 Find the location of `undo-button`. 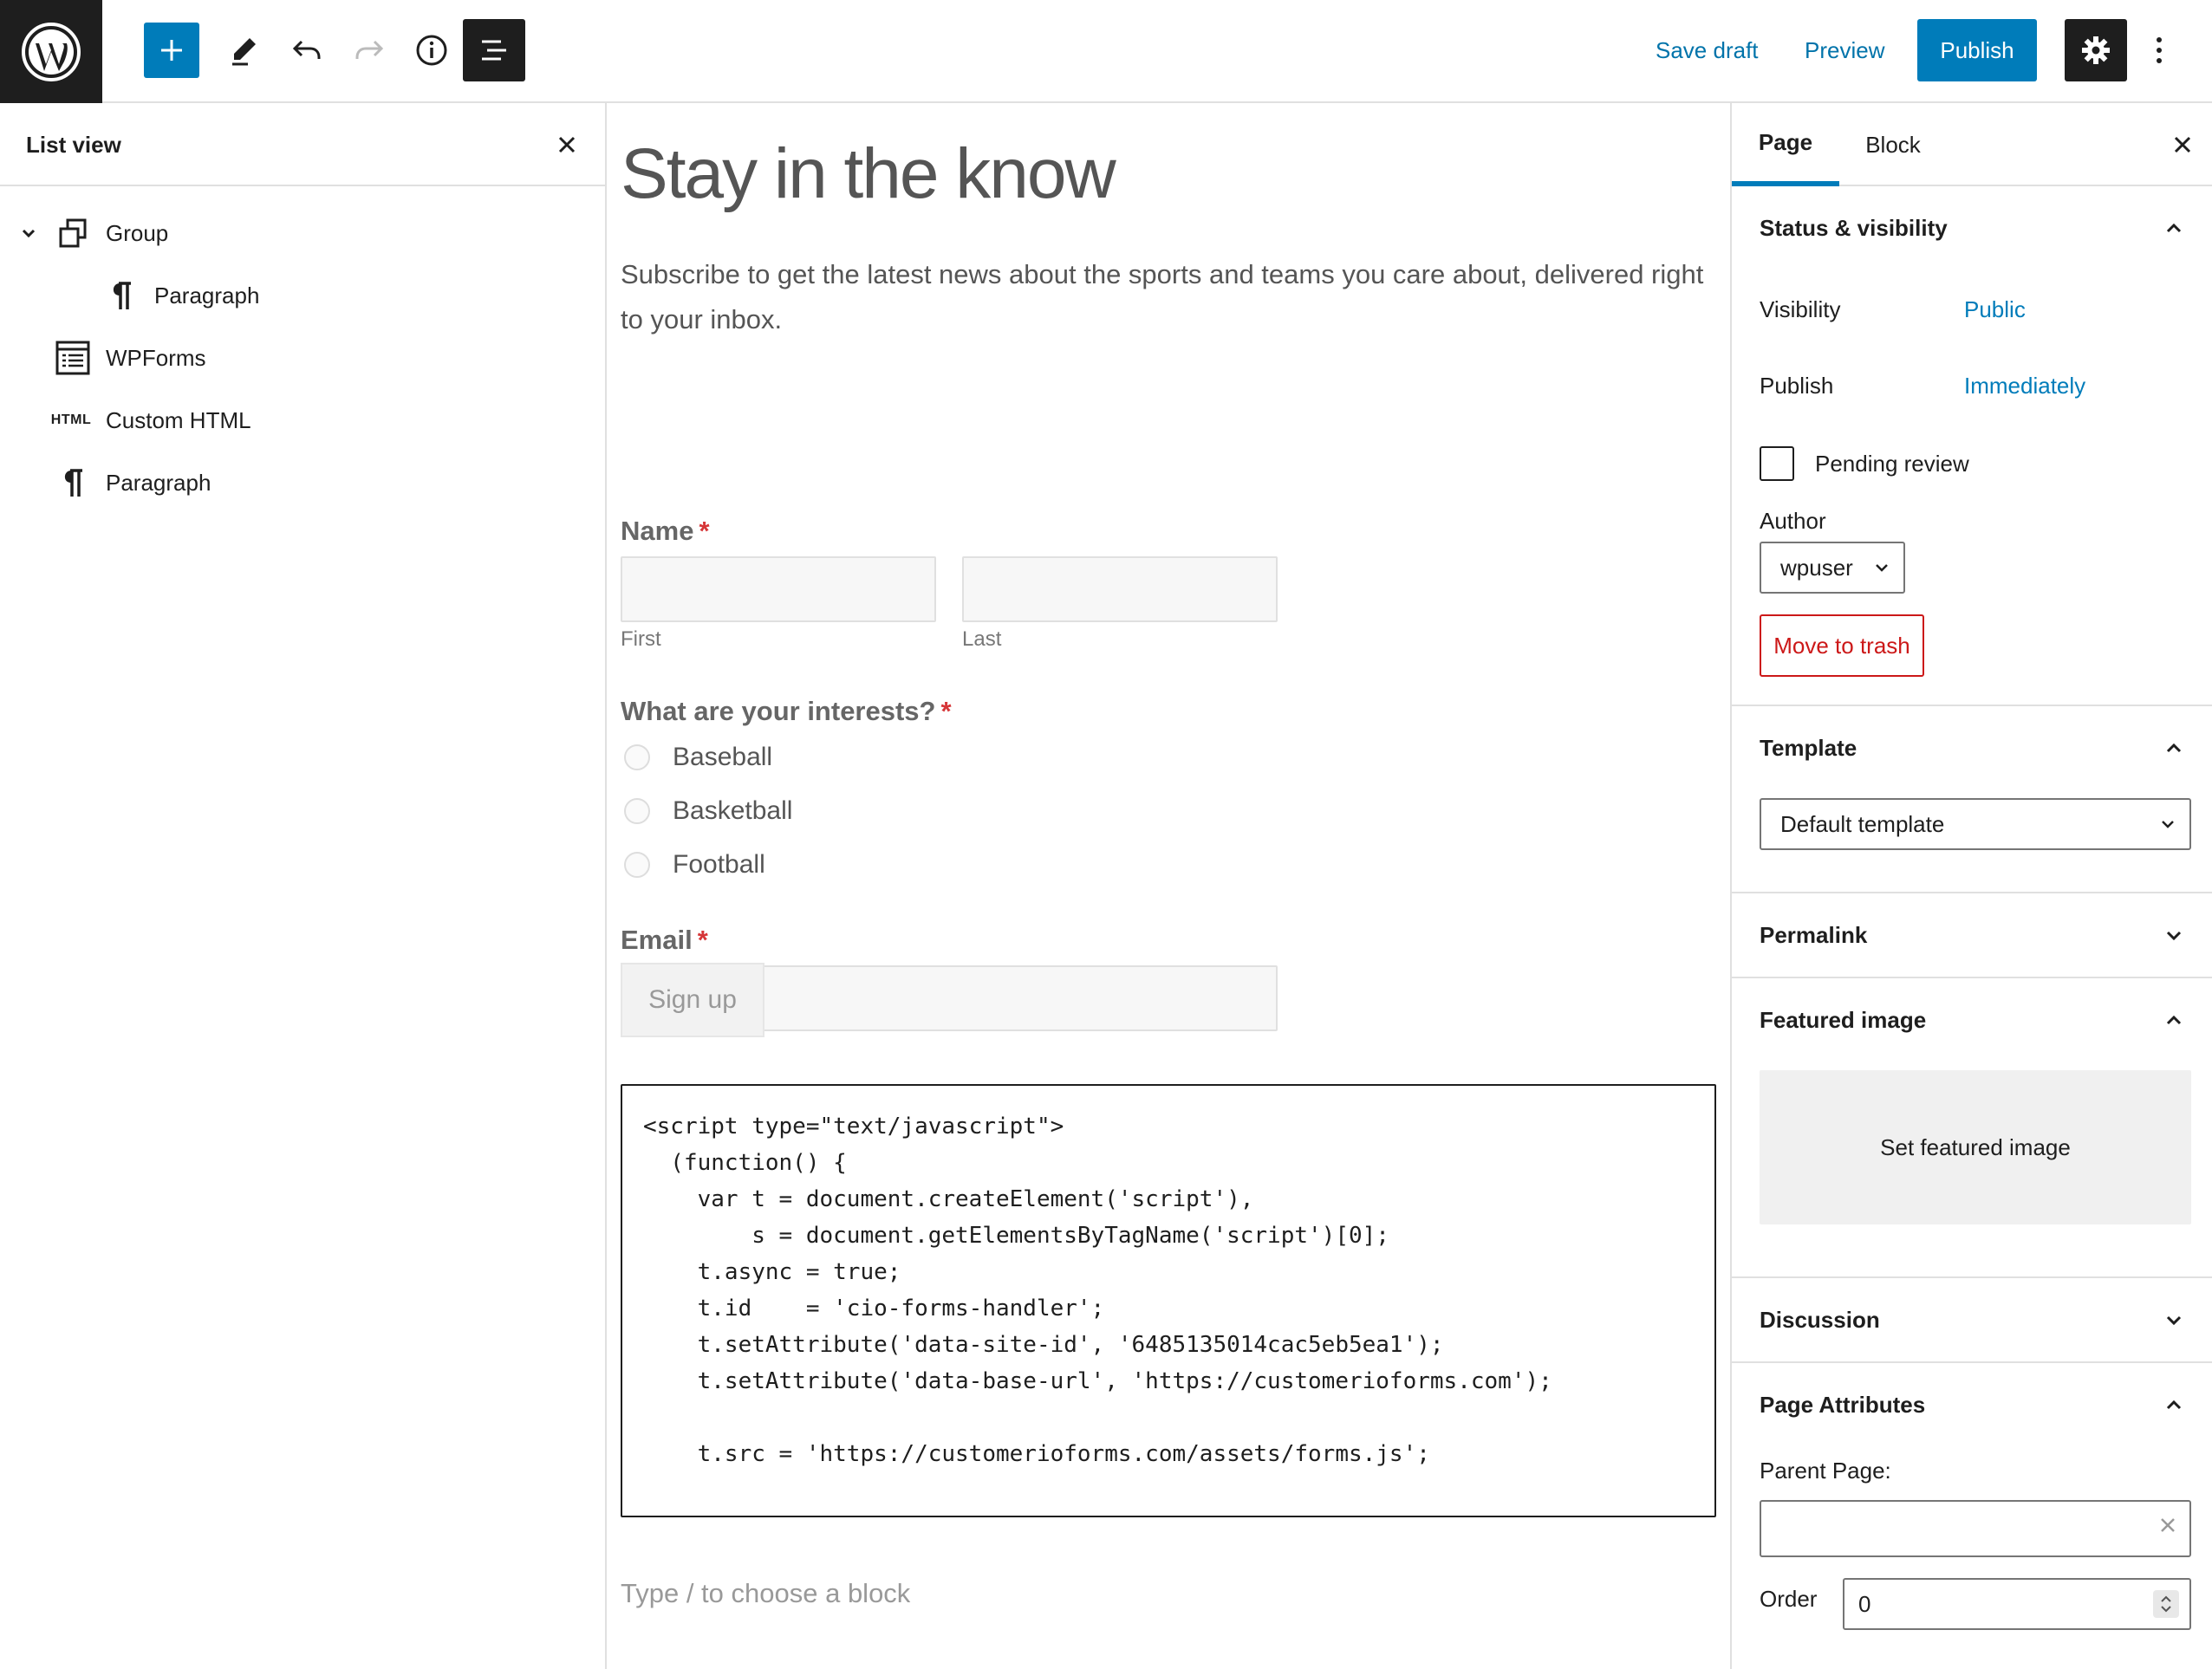

undo-button is located at coordinates (307, 50).